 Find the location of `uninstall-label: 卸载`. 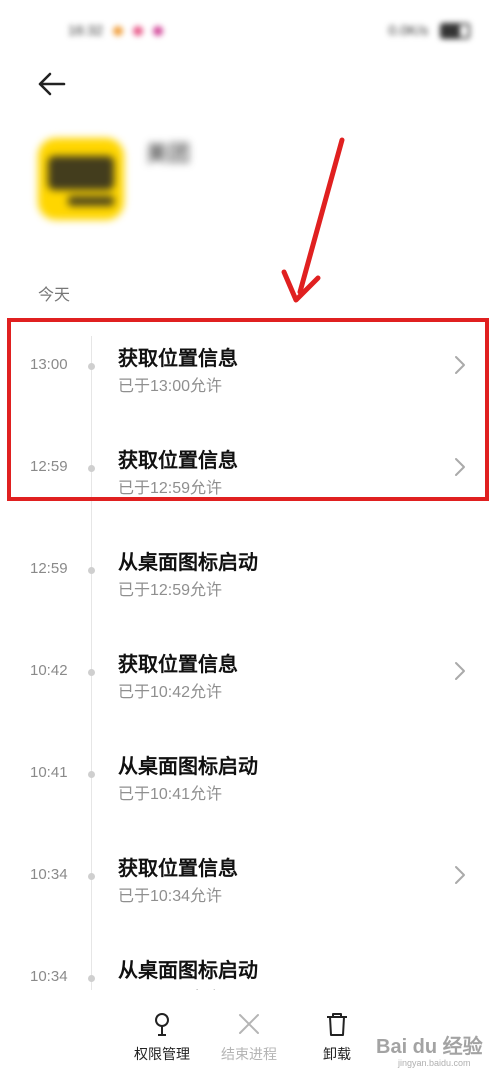

uninstall-label: 卸载 is located at coordinates (337, 1054).